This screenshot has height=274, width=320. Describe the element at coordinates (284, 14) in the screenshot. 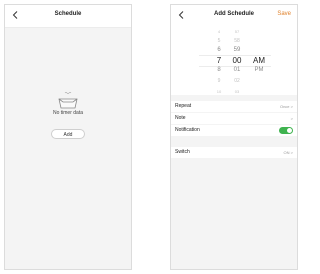

I see `save-button: Save` at that location.